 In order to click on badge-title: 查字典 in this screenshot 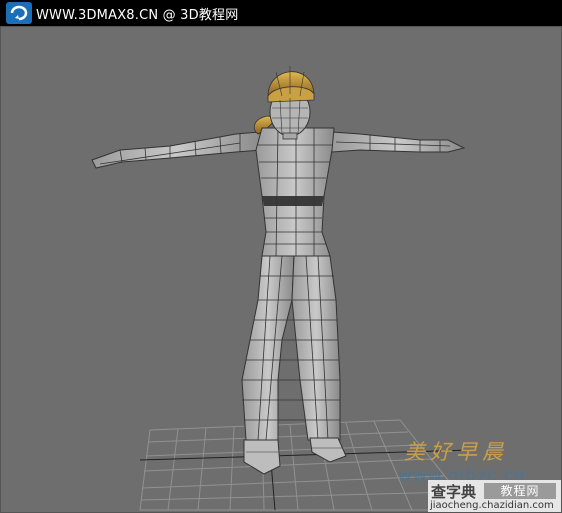, I will do `click(454, 492)`.